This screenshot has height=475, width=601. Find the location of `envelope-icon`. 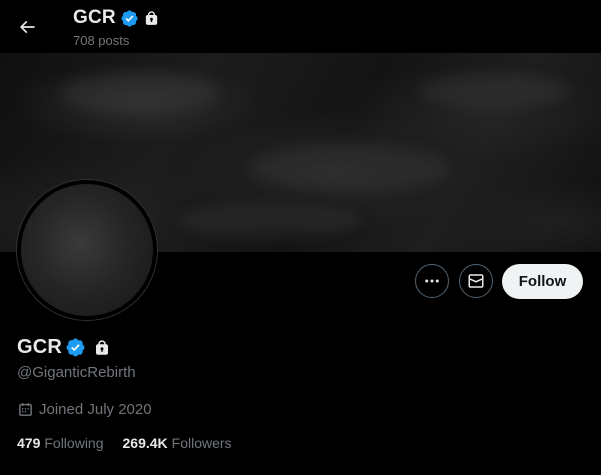

envelope-icon is located at coordinates (476, 281).